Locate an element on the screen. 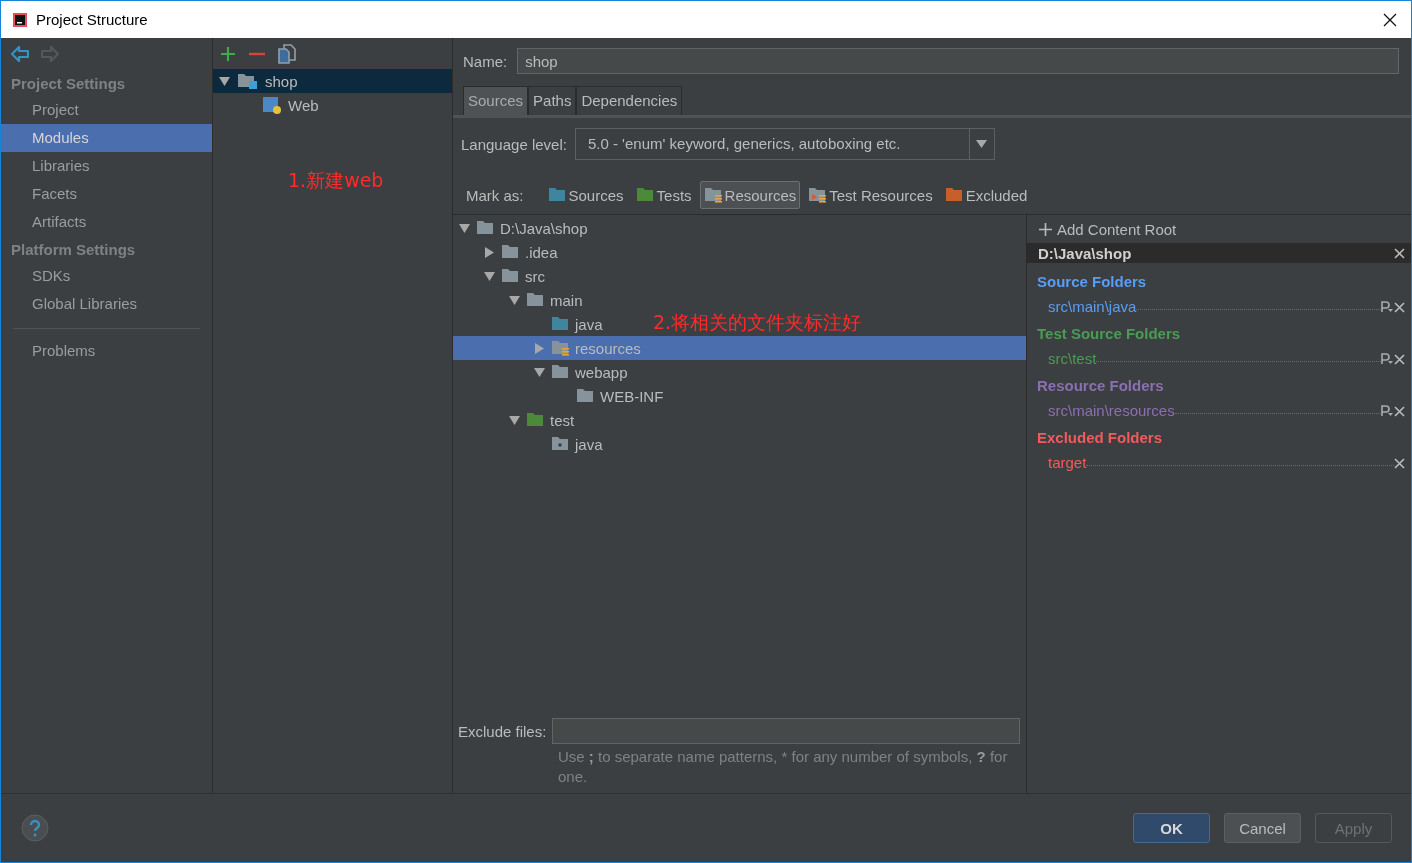 Image resolution: width=1412 pixels, height=863 pixels. exclude-files-field is located at coordinates (786, 731).